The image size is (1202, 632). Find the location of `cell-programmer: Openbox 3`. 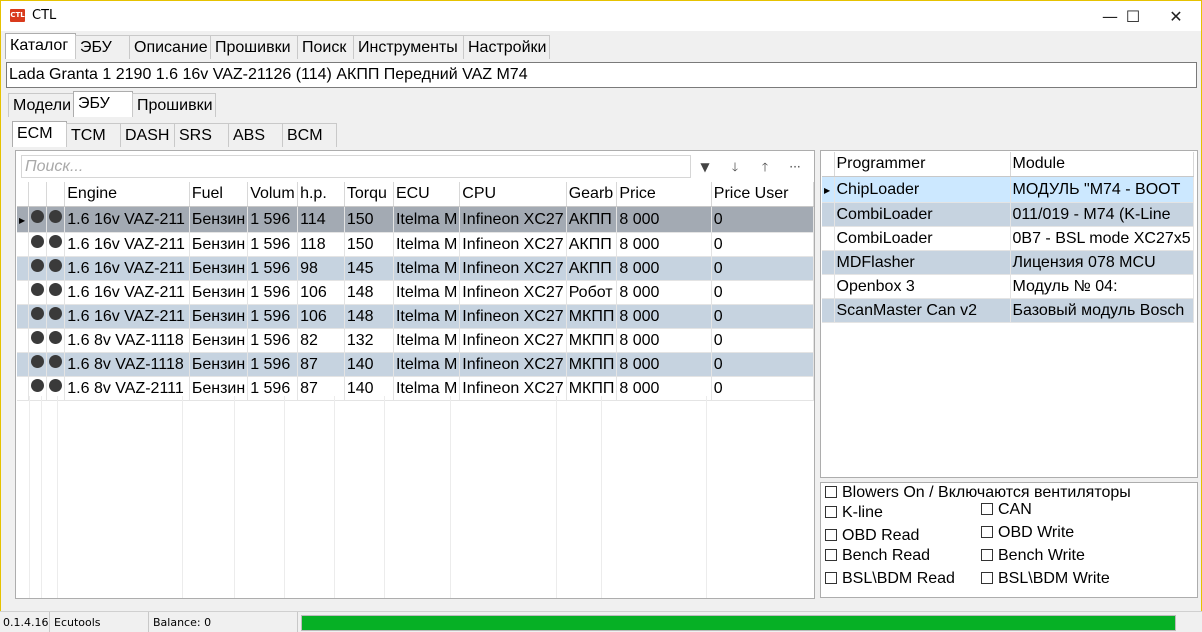

cell-programmer: Openbox 3 is located at coordinates (922, 286).